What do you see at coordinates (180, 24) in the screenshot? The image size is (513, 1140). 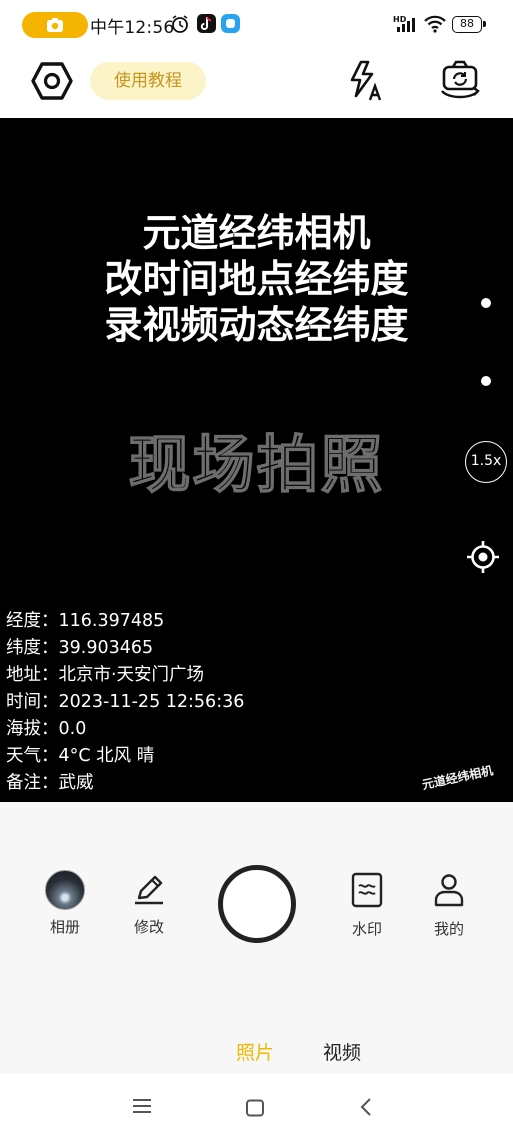 I see `alarm-icon` at bounding box center [180, 24].